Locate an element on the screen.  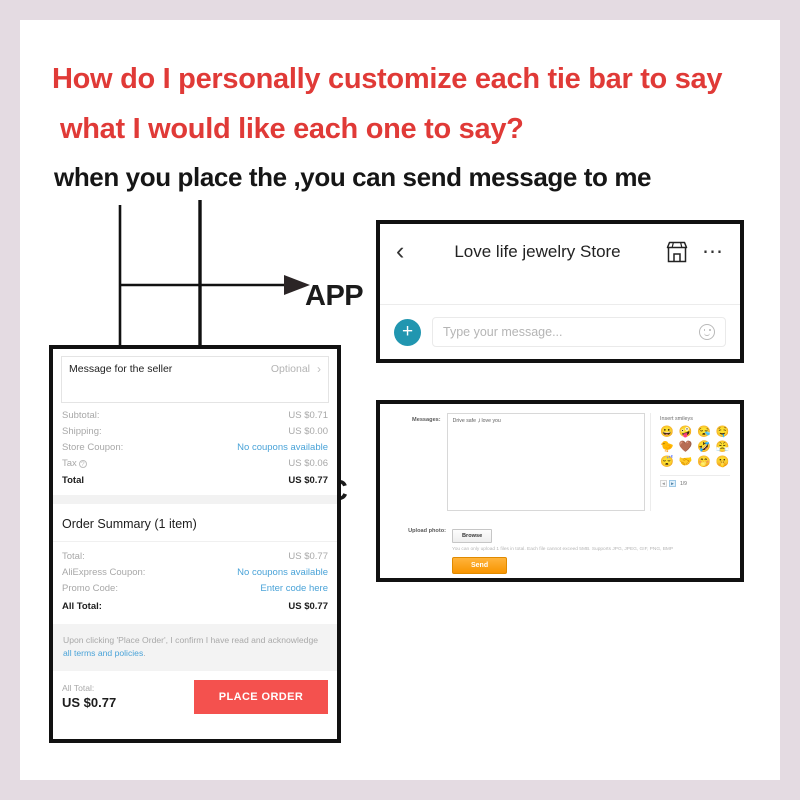
terms-and-policies-link: all terms and policies is located at coordinates (103, 653).